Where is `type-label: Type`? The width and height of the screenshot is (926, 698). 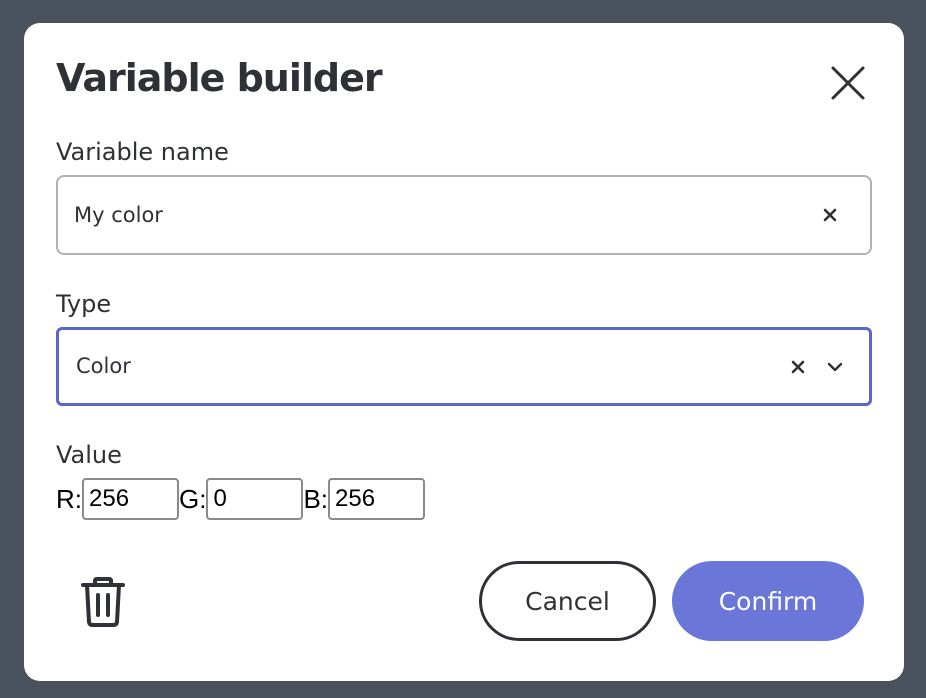 type-label: Type is located at coordinates (84, 304).